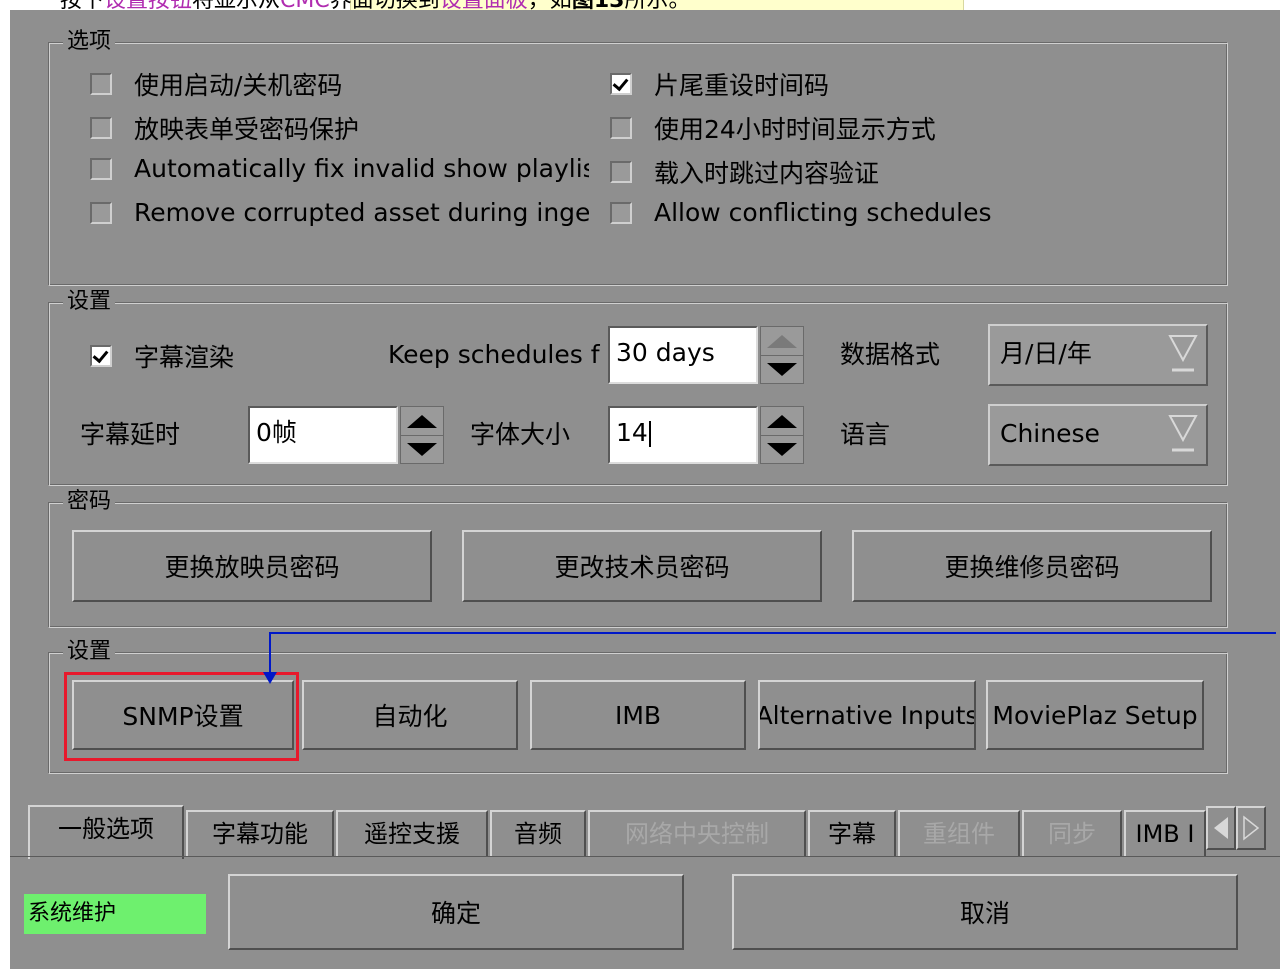  Describe the element at coordinates (130, 434) in the screenshot. I see `subtitle-delay-label: 字幕延时` at that location.